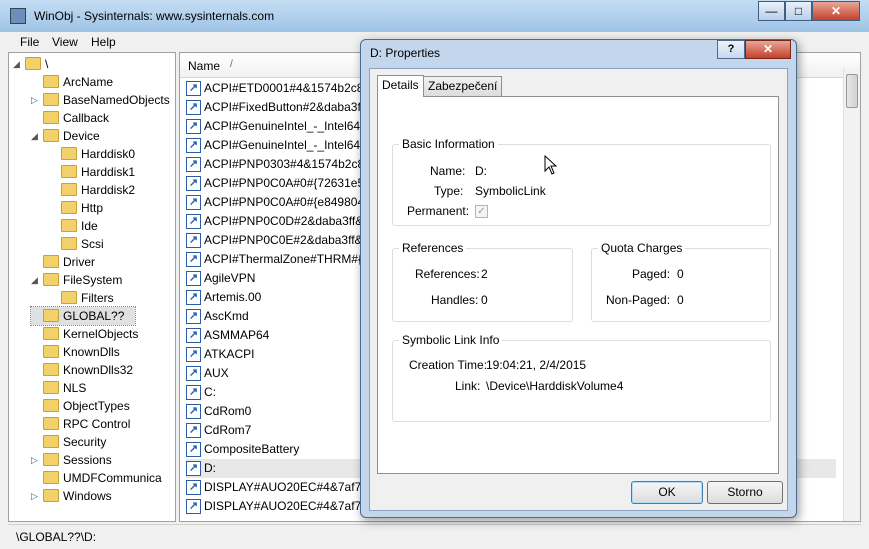 This screenshot has height=549, width=869. I want to click on quota-charges-title: Quota Charges, so click(642, 248).